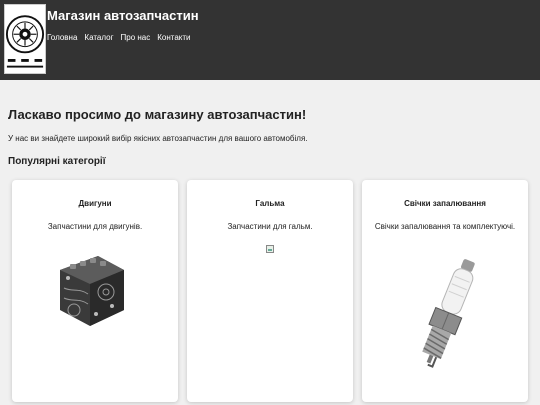  What do you see at coordinates (98, 37) in the screenshot?
I see `nav-catalog-link: Каталог` at bounding box center [98, 37].